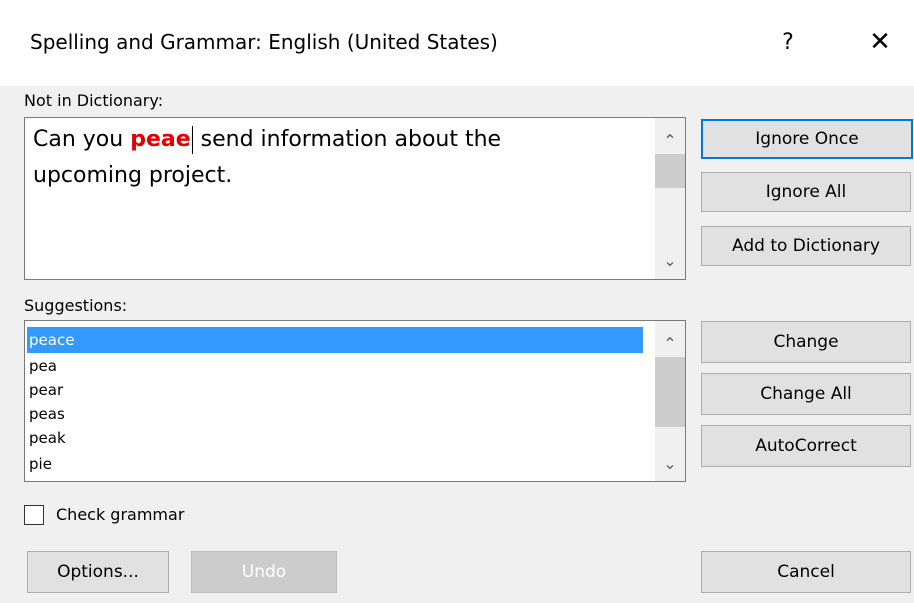  I want to click on suggestion-item: peace, so click(335, 340).